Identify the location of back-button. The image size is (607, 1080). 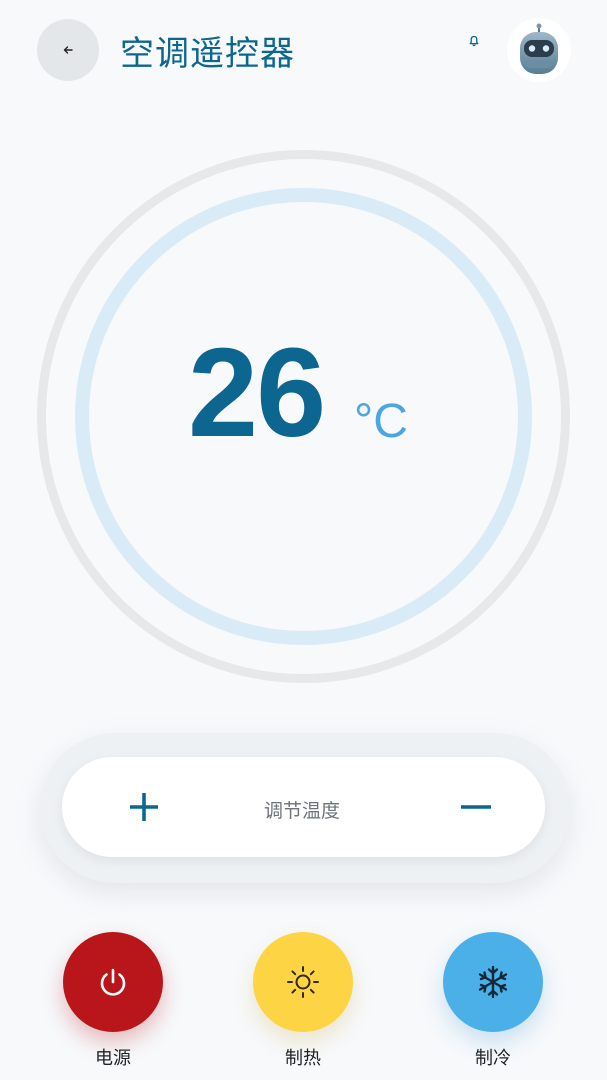
(68, 50).